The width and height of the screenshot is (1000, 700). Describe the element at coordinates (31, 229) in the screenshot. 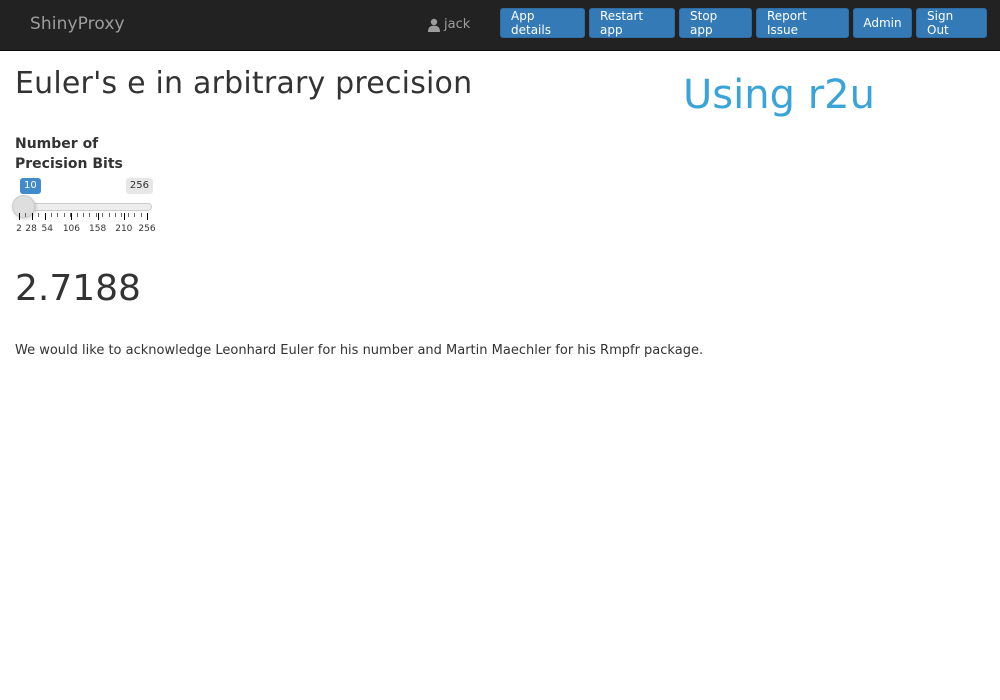

I see `slider-grid-label: 28` at that location.